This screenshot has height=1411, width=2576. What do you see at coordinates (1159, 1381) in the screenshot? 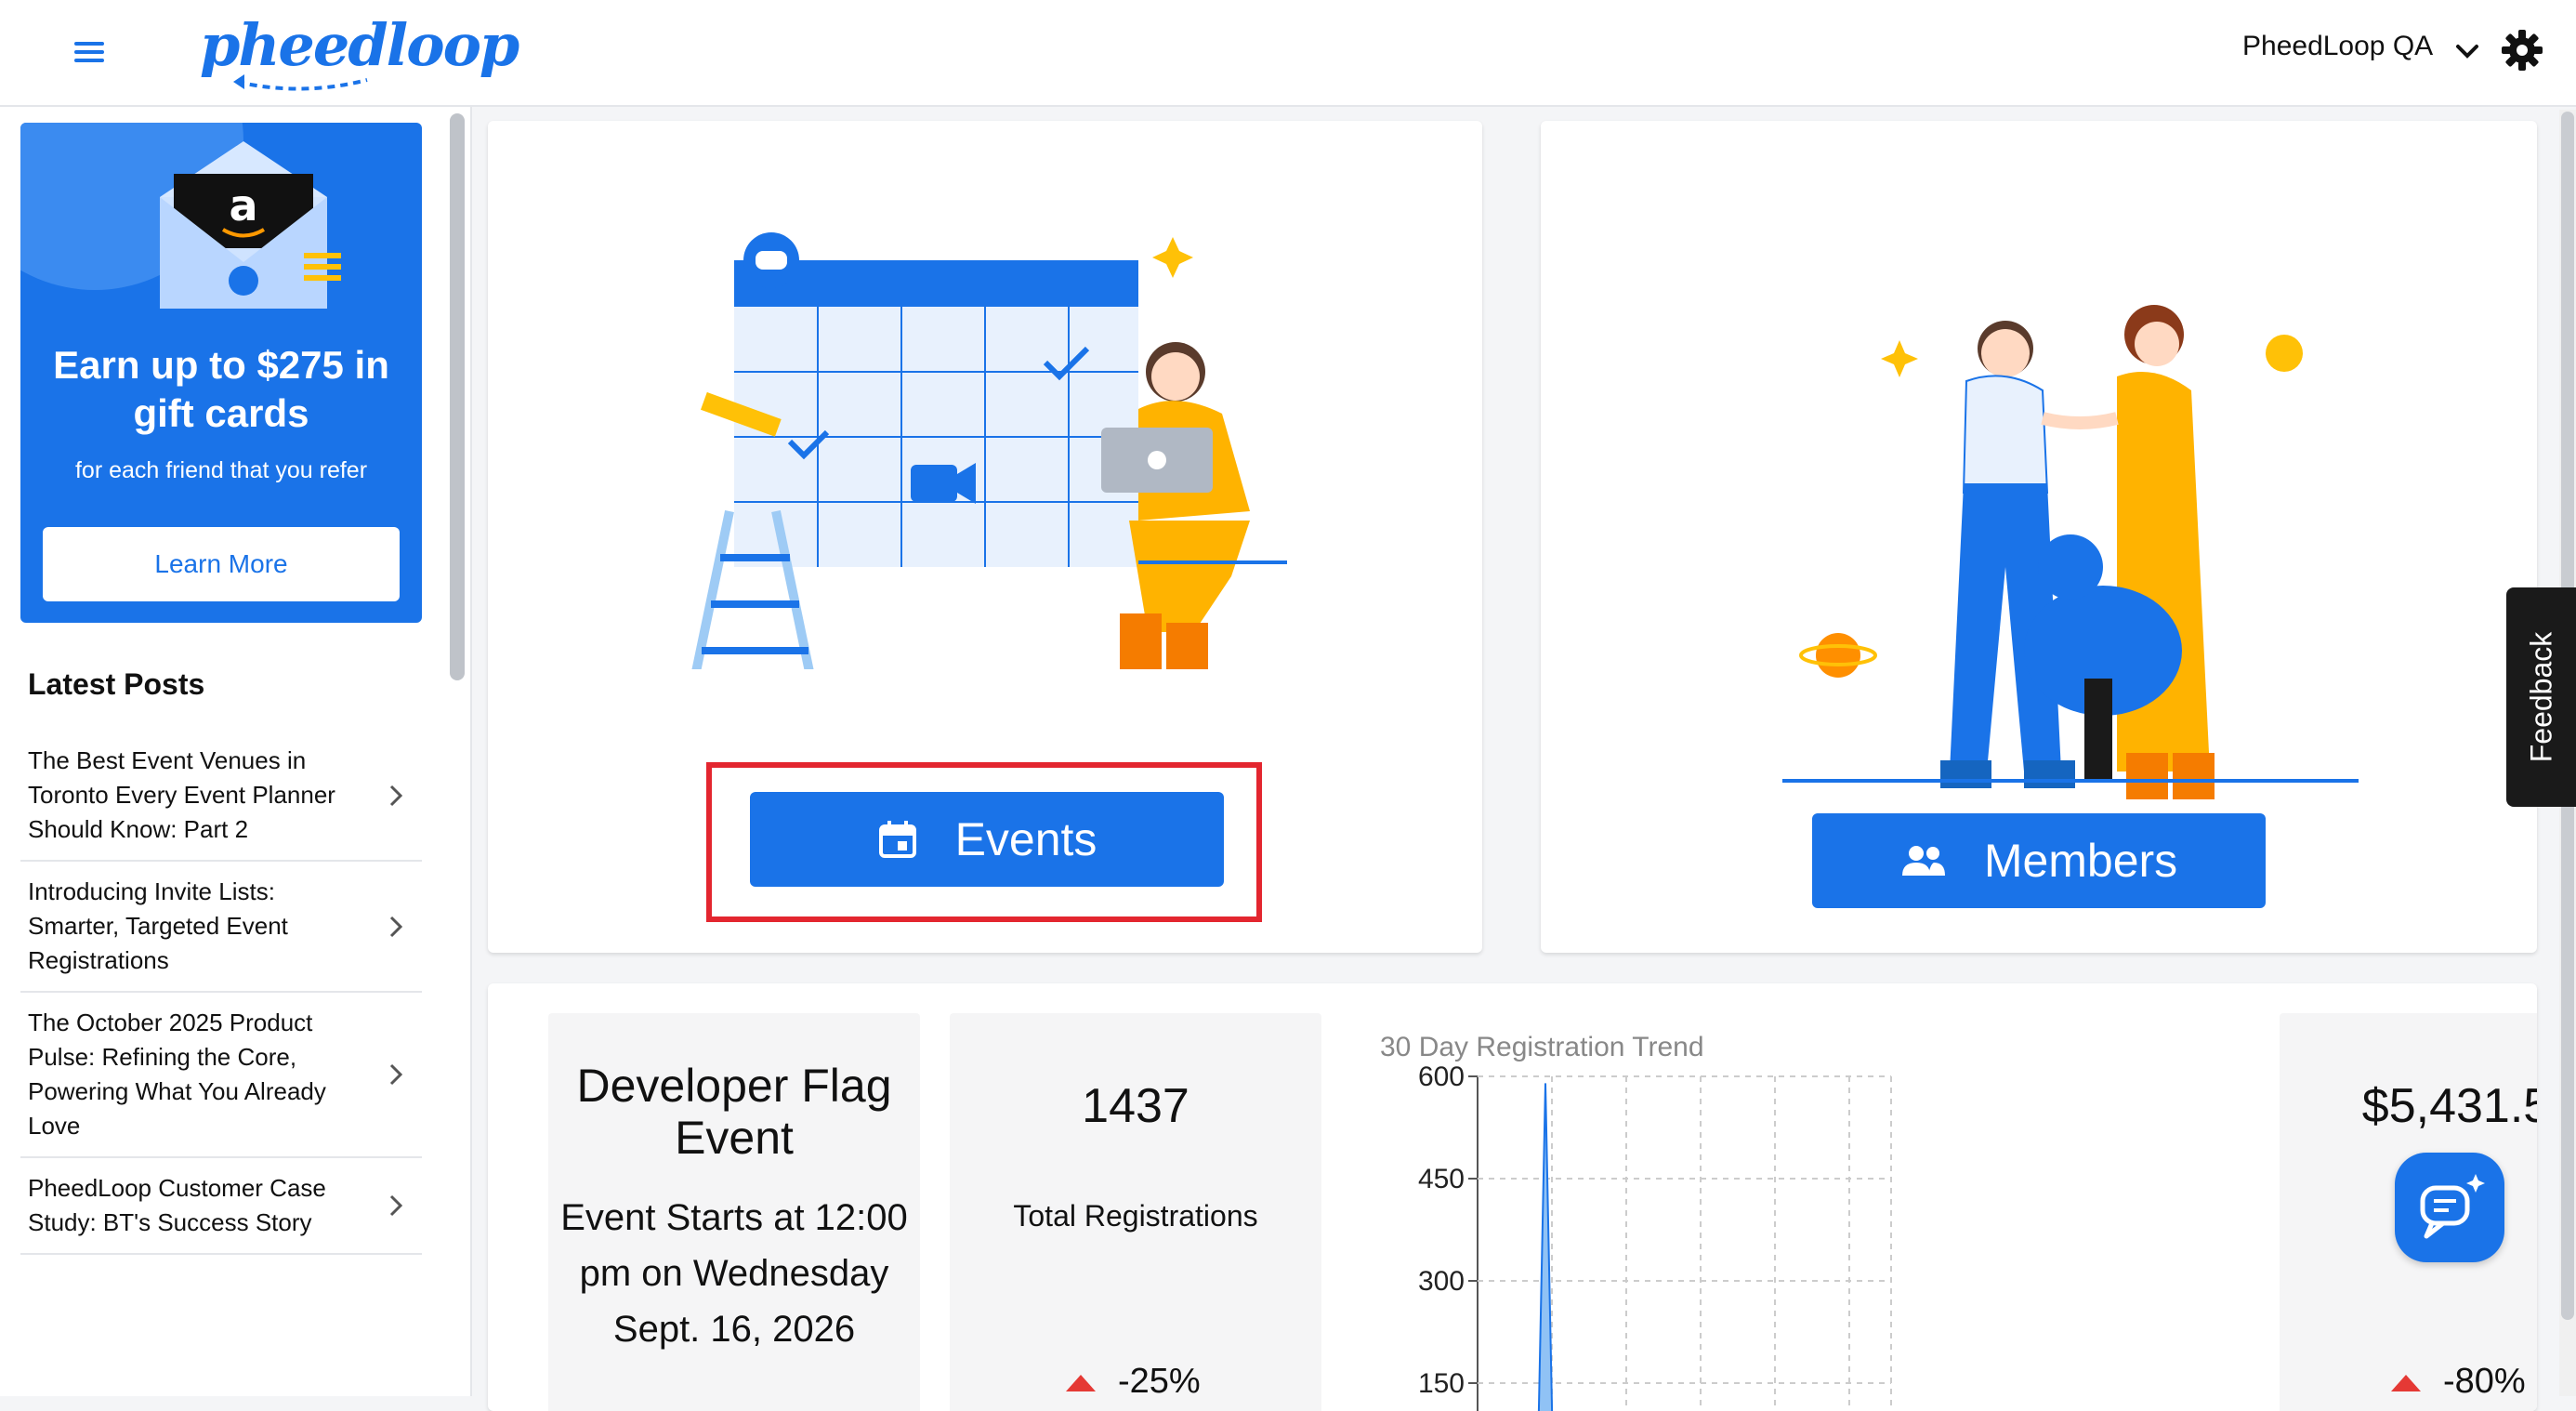
I see `registrations-trend-value: -25%` at bounding box center [1159, 1381].